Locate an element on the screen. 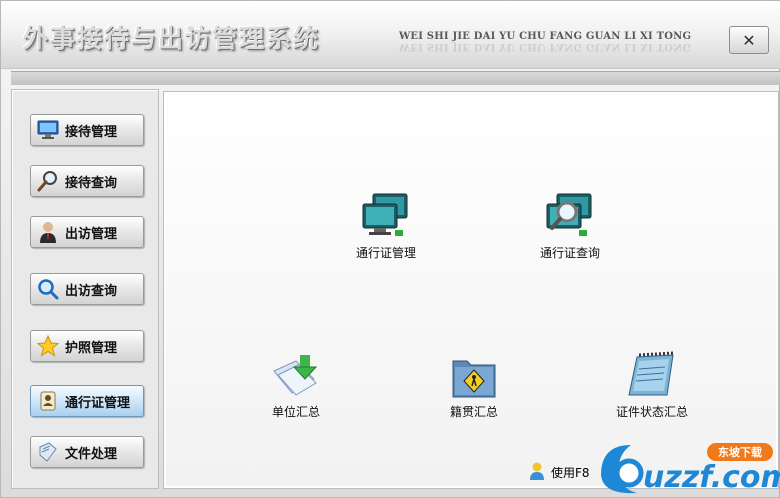 This screenshot has width=780, height=498. tile-label: 单位汇总 is located at coordinates (295, 412).